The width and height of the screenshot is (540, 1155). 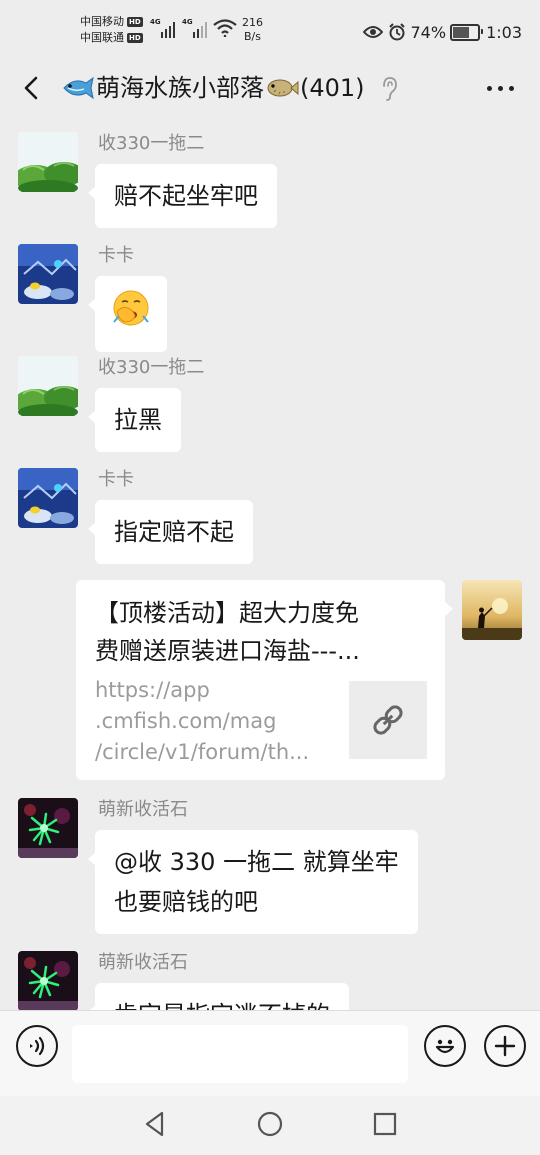 What do you see at coordinates (252, 36) in the screenshot?
I see `speed-unit: B/s` at bounding box center [252, 36].